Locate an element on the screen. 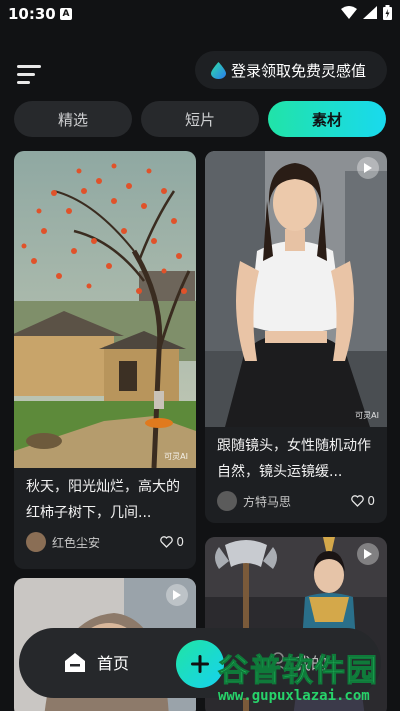 Image resolution: width=400 pixels, height=711 pixels. tab-materials: 素材 is located at coordinates (327, 119).